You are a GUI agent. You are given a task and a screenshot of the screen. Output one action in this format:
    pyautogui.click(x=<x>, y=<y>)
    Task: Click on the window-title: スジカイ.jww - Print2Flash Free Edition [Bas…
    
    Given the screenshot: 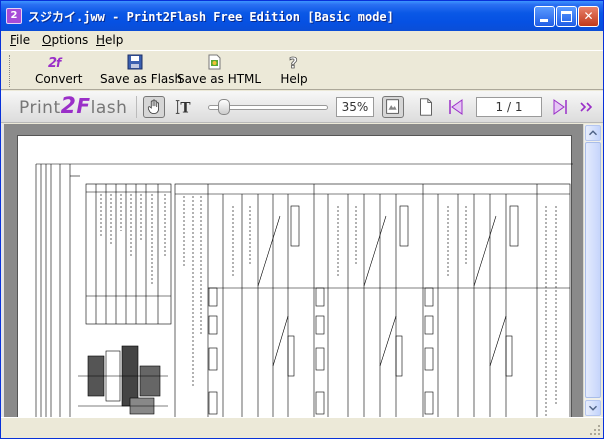 What is the action you would take?
    pyautogui.click(x=211, y=17)
    